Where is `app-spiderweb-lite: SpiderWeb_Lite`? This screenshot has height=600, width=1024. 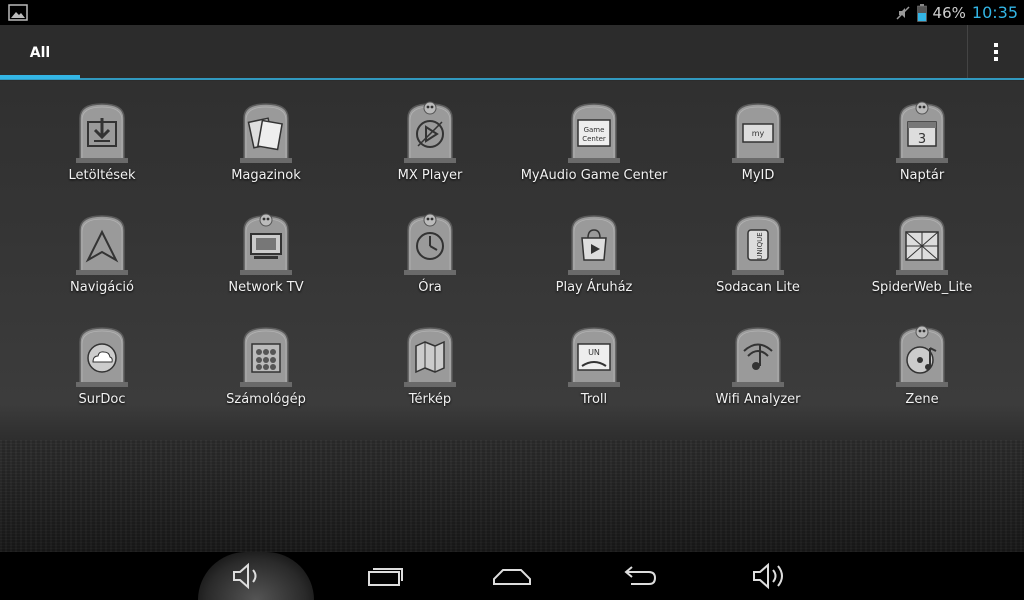
app-spiderweb-lite: SpiderWeb_Lite is located at coordinates (922, 248).